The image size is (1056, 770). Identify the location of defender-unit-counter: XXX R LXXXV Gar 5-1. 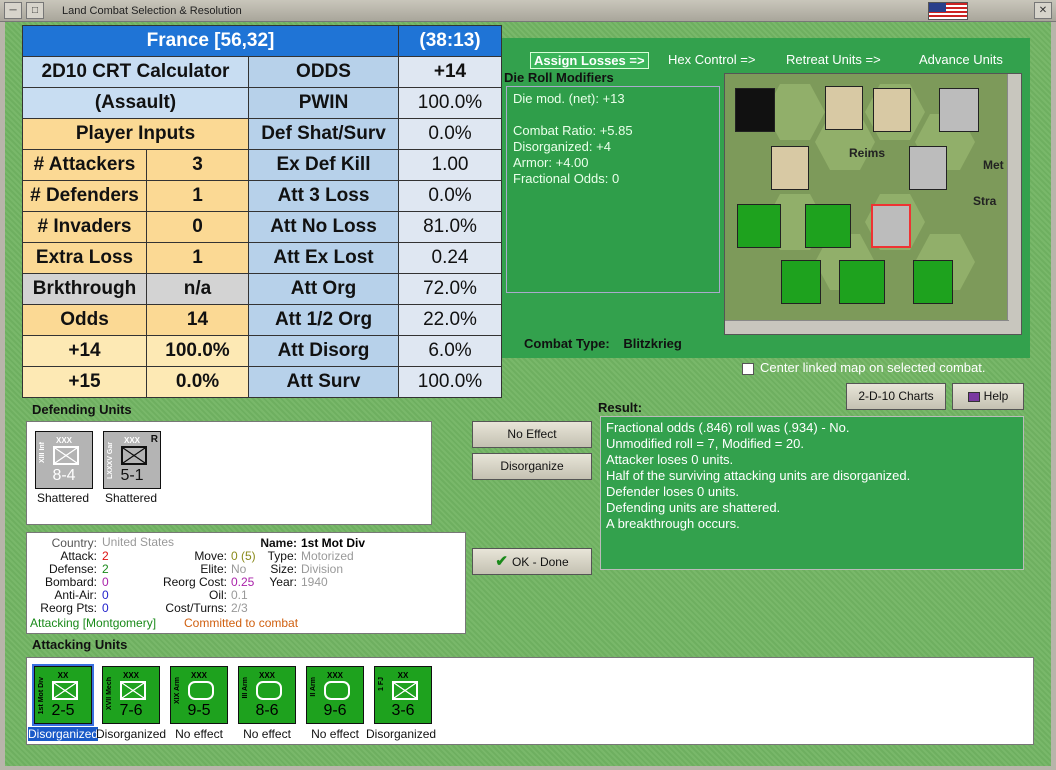
(132, 460).